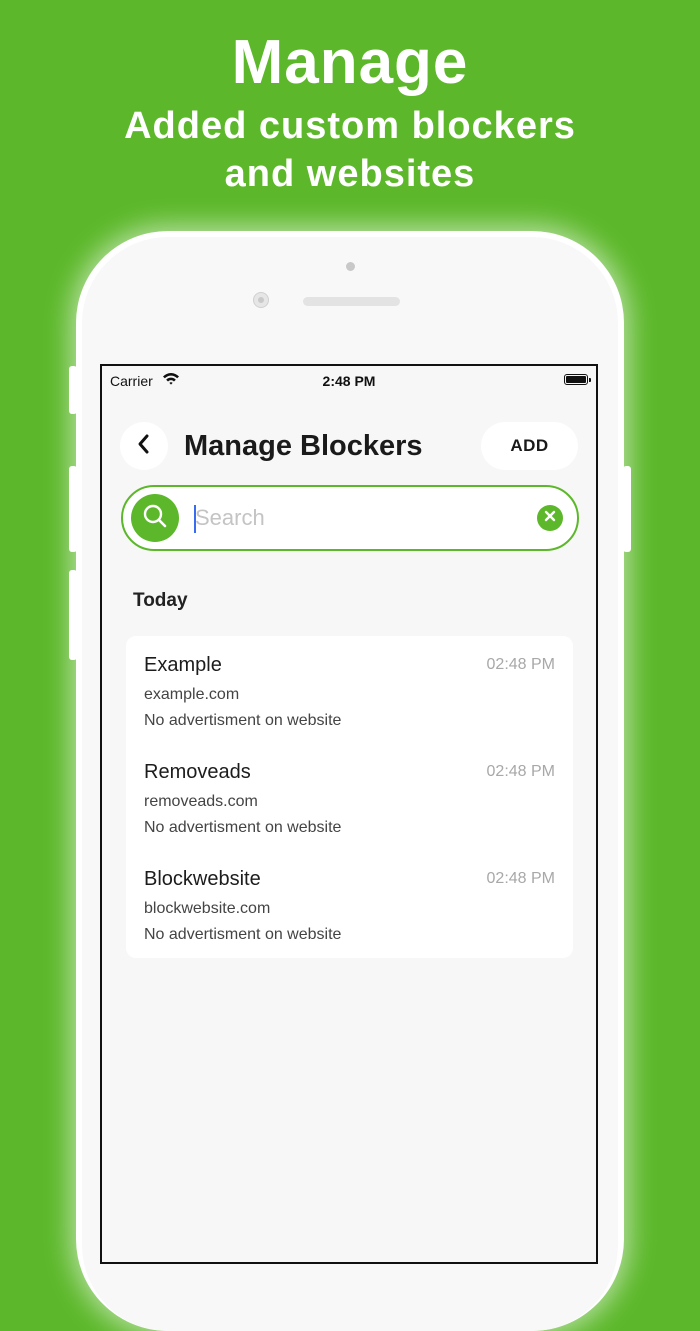 The image size is (700, 1331). I want to click on search-icon, so click(155, 518).